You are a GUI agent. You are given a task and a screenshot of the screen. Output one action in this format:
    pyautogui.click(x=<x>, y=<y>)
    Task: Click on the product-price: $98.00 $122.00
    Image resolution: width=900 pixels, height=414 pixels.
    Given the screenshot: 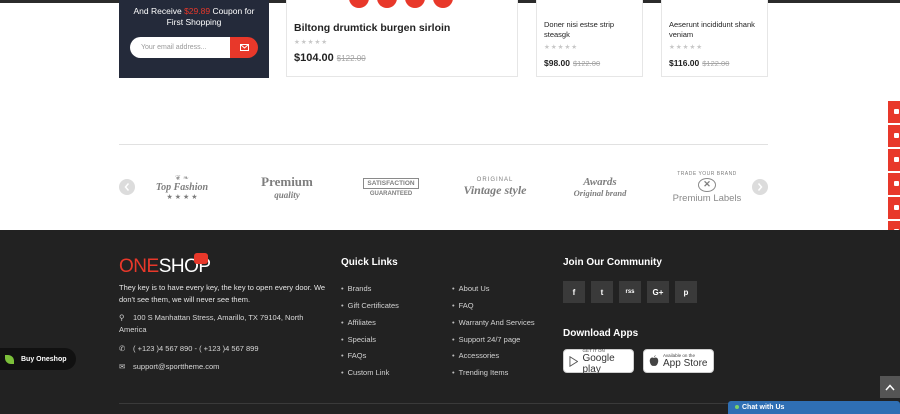 What is the action you would take?
    pyautogui.click(x=572, y=63)
    